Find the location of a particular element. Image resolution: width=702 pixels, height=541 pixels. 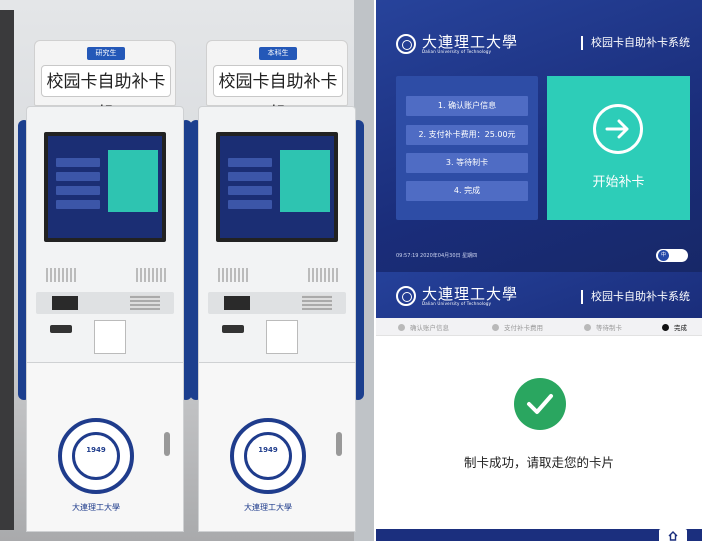

door-frame is located at coordinates (7, 270).